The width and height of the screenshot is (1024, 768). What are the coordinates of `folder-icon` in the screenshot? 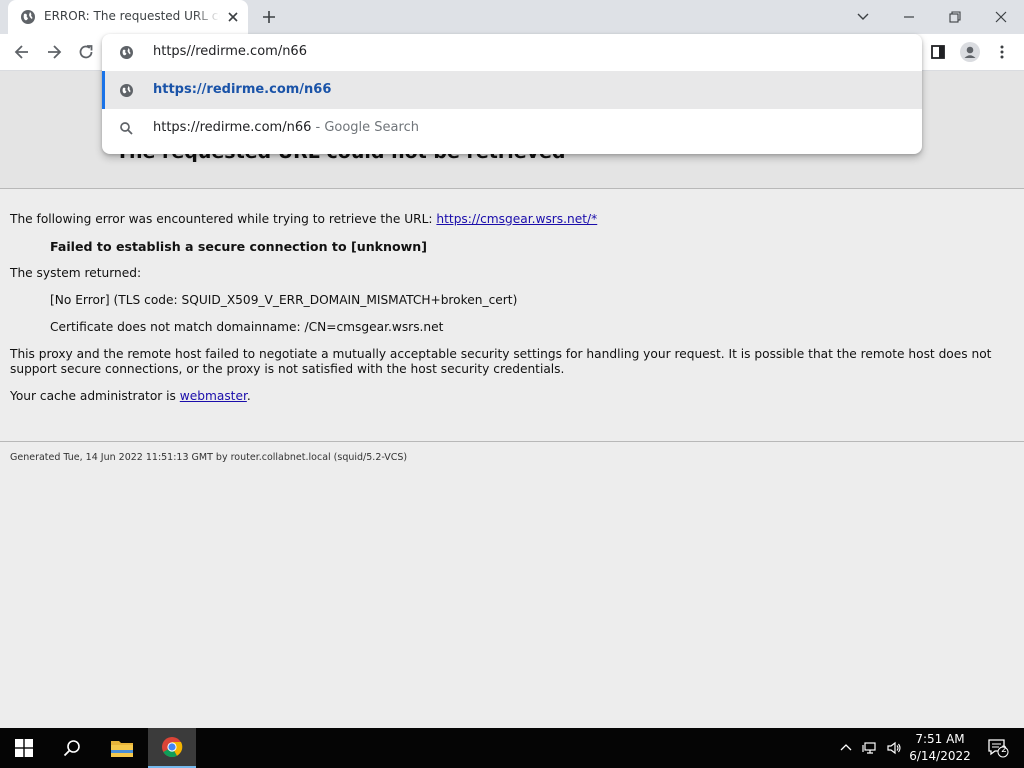 It's located at (122, 749).